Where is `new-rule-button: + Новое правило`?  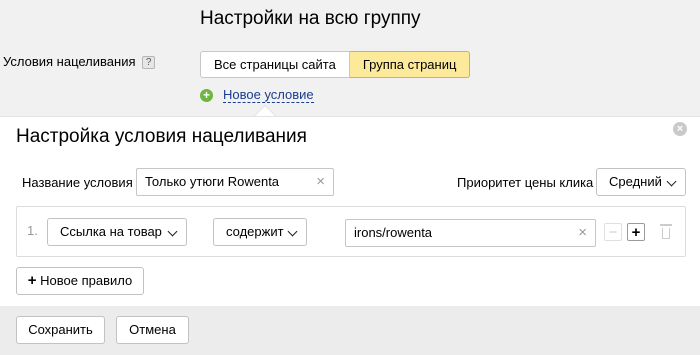 new-rule-button: + Новое правило is located at coordinates (80, 281).